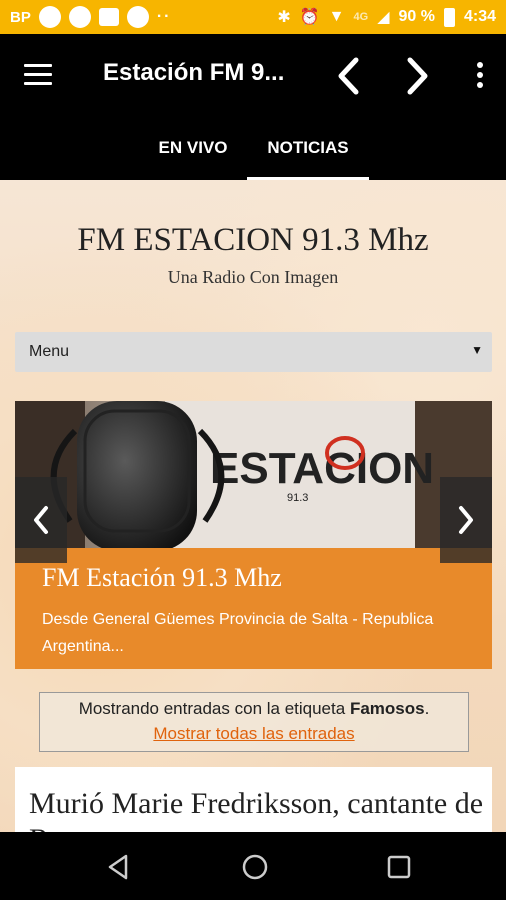  Describe the element at coordinates (20, 17) in the screenshot. I see `carrier-label: BP` at that location.